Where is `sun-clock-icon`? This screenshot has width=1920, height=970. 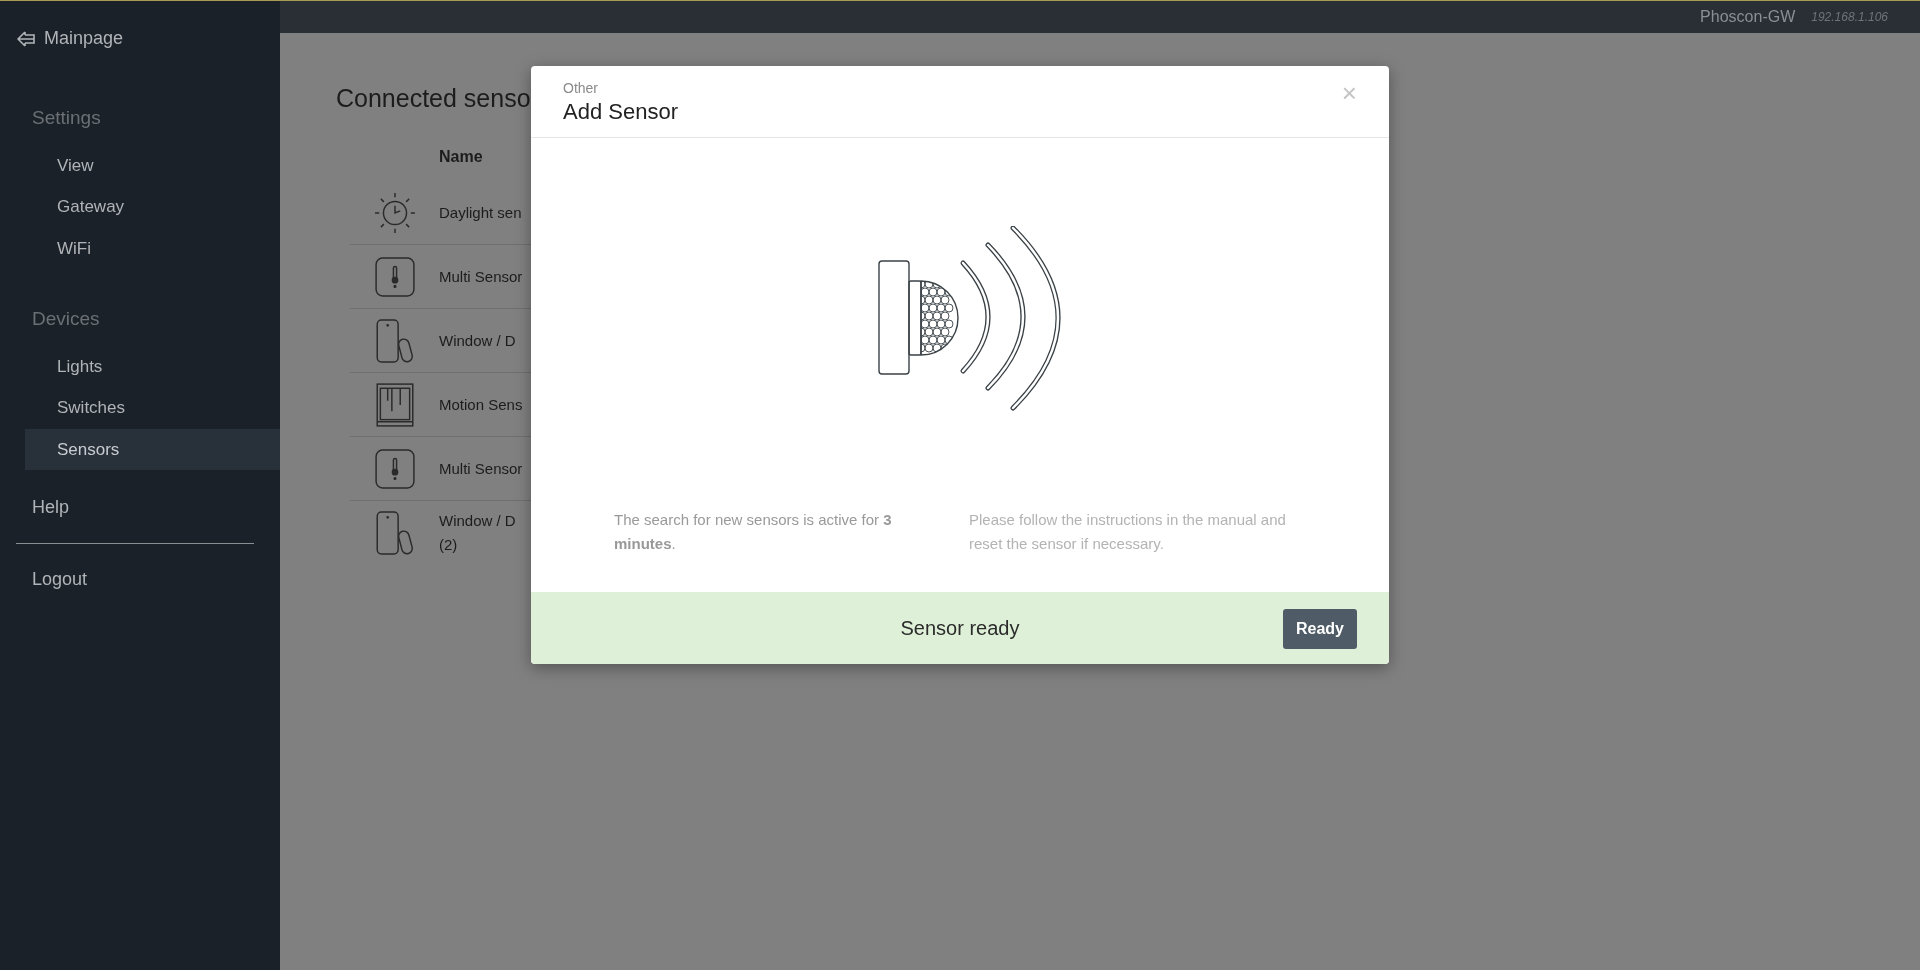
sun-clock-icon is located at coordinates (394, 212).